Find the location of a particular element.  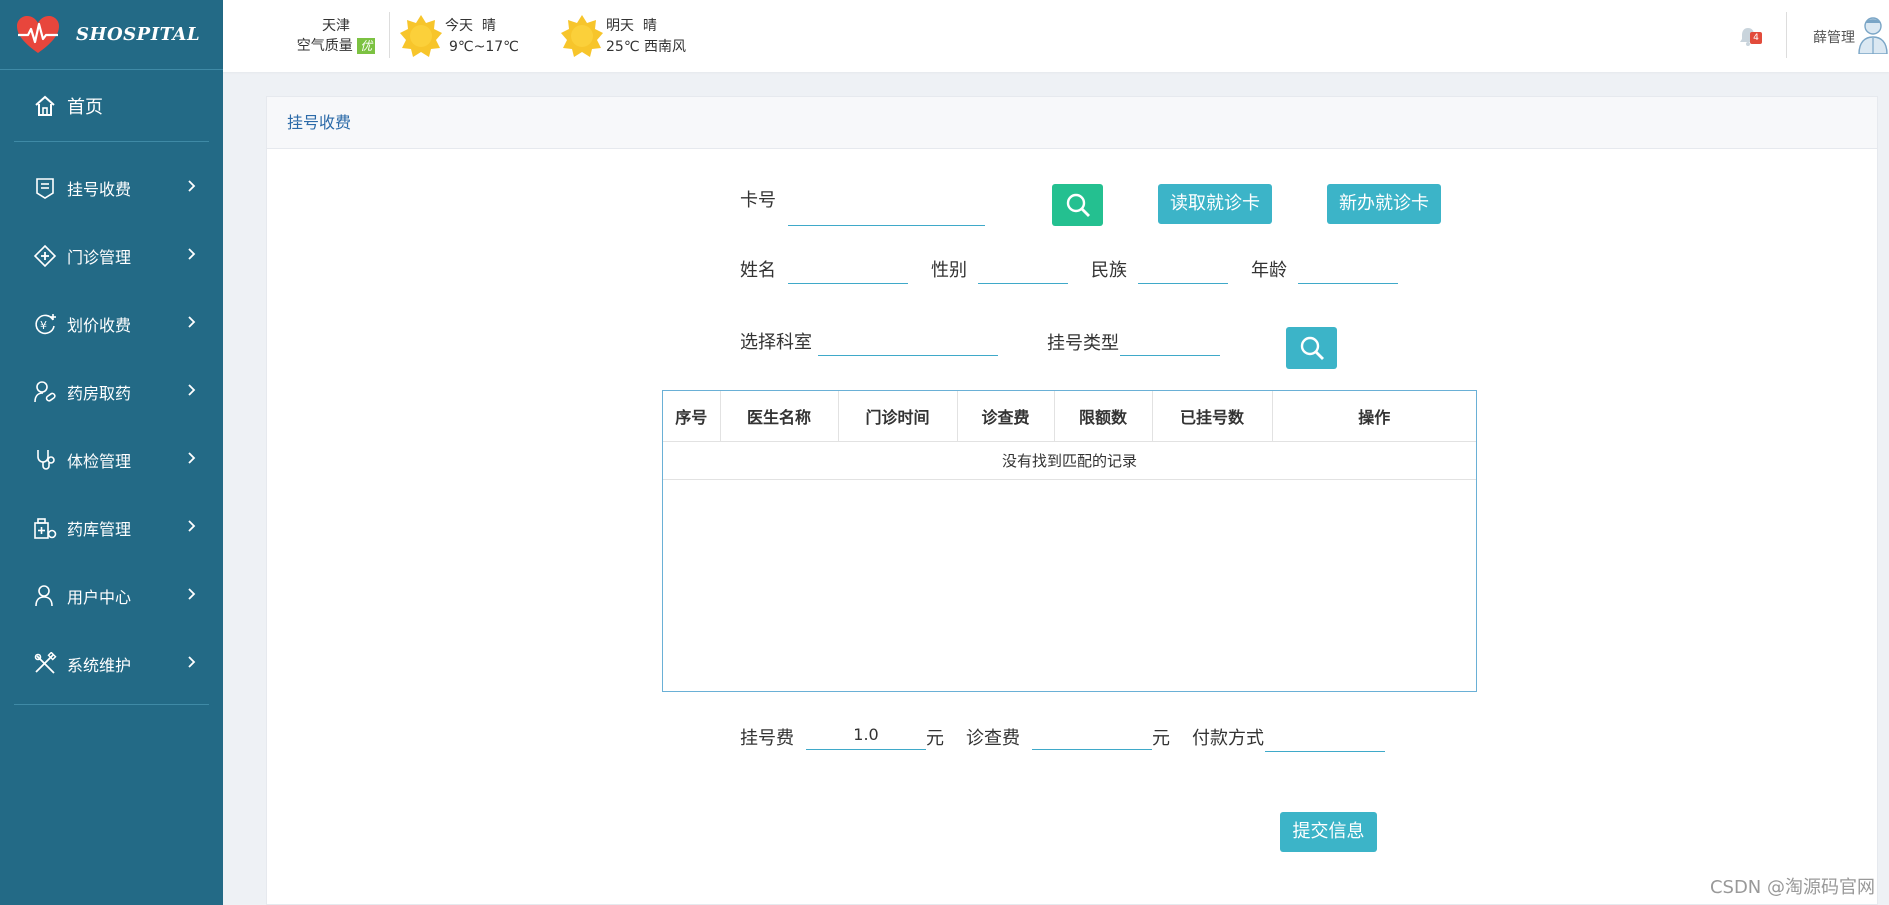

user-icon is located at coordinates (44, 596).